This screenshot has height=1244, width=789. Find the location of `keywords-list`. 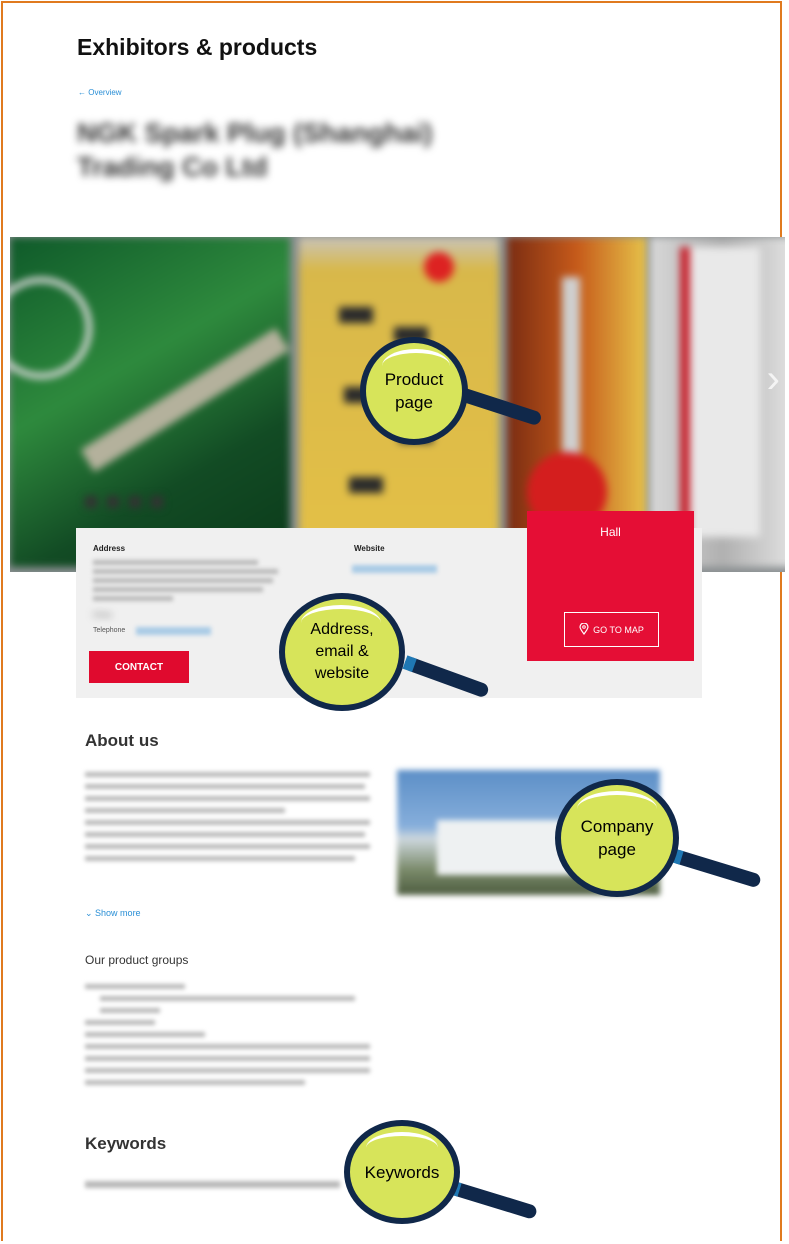

keywords-list is located at coordinates (212, 1184).